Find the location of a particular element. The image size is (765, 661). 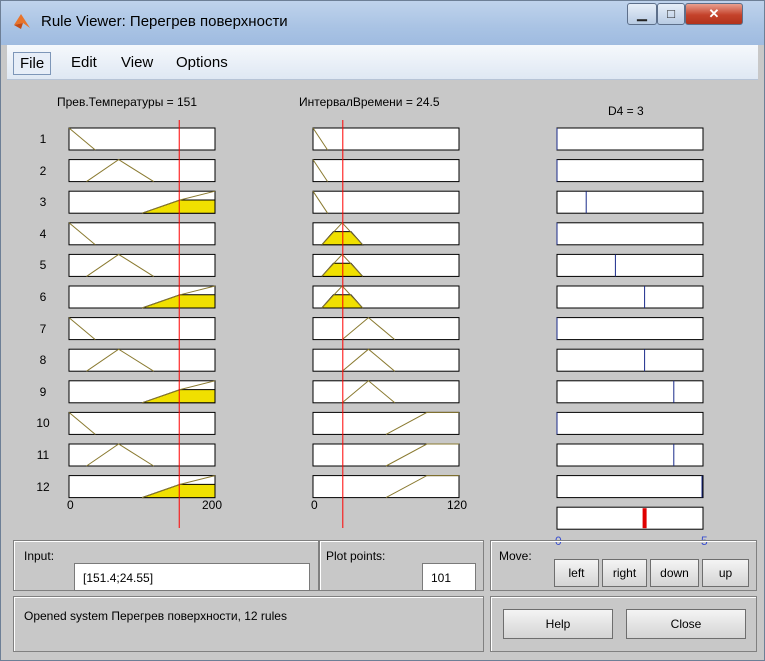

rule-12-output-frame is located at coordinates (630, 487).